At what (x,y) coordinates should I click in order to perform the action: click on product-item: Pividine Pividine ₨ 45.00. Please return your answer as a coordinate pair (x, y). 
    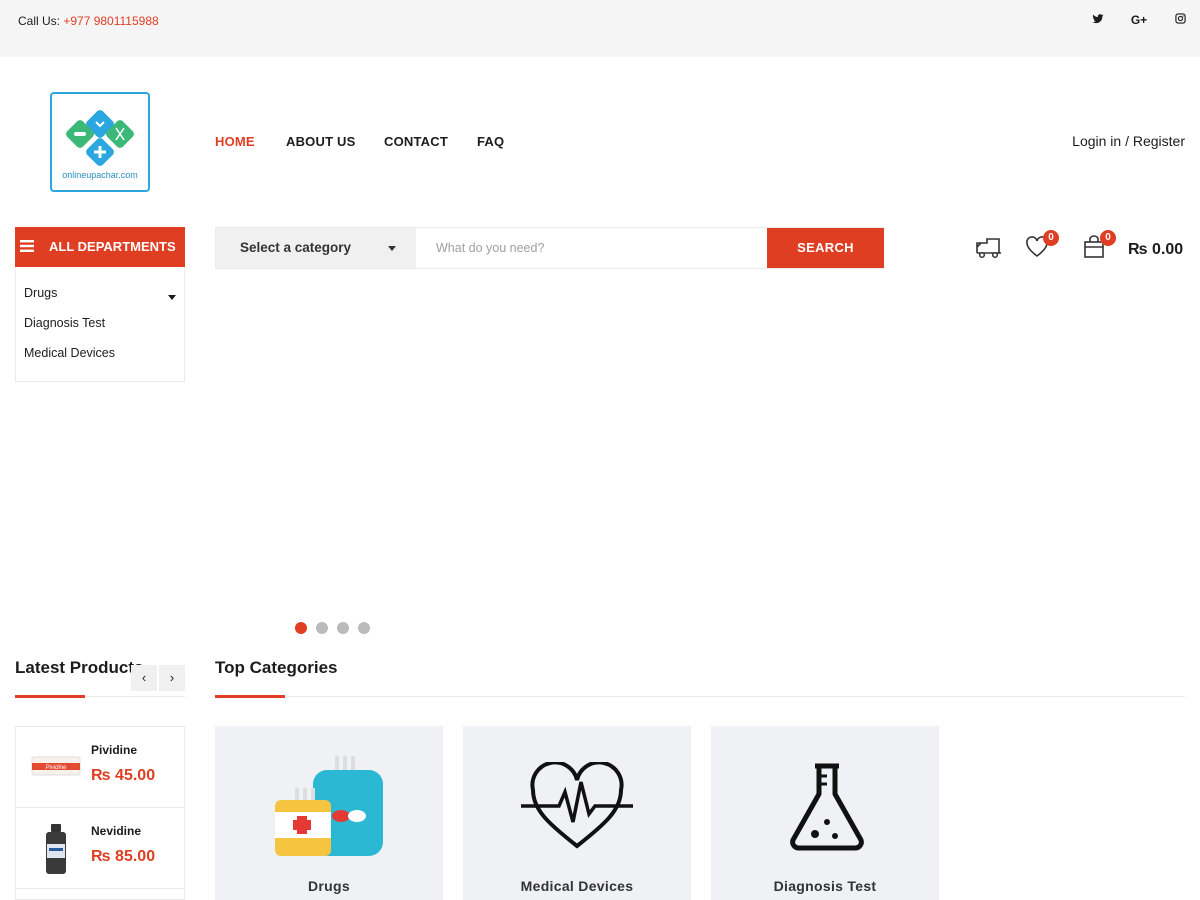
    Looking at the image, I should click on (100, 767).